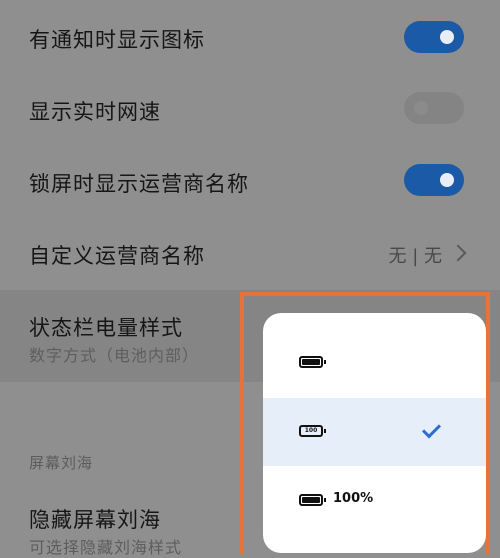 The width and height of the screenshot is (500, 558). Describe the element at coordinates (250, 254) in the screenshot. I see `setting-custom-carrier: 自定义运营商名称 无 | 无` at that location.